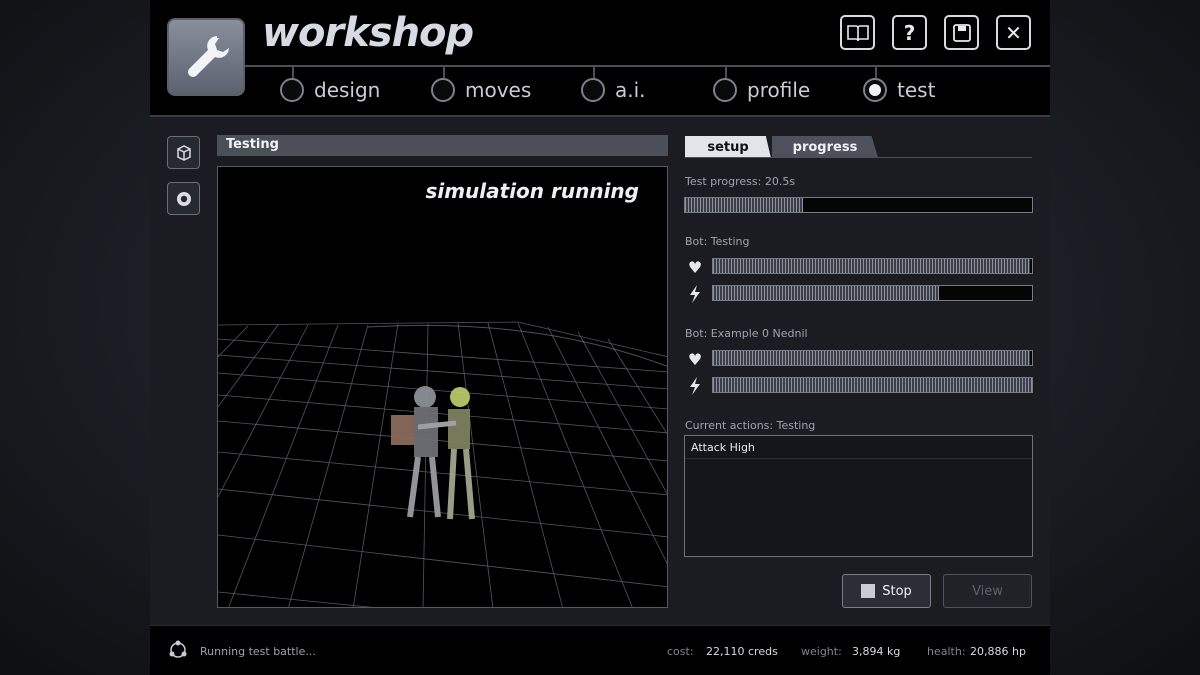 Image resolution: width=1200 pixels, height=675 pixels. Describe the element at coordinates (532, 191) in the screenshot. I see `simulation-status-overlay: simulation running` at that location.